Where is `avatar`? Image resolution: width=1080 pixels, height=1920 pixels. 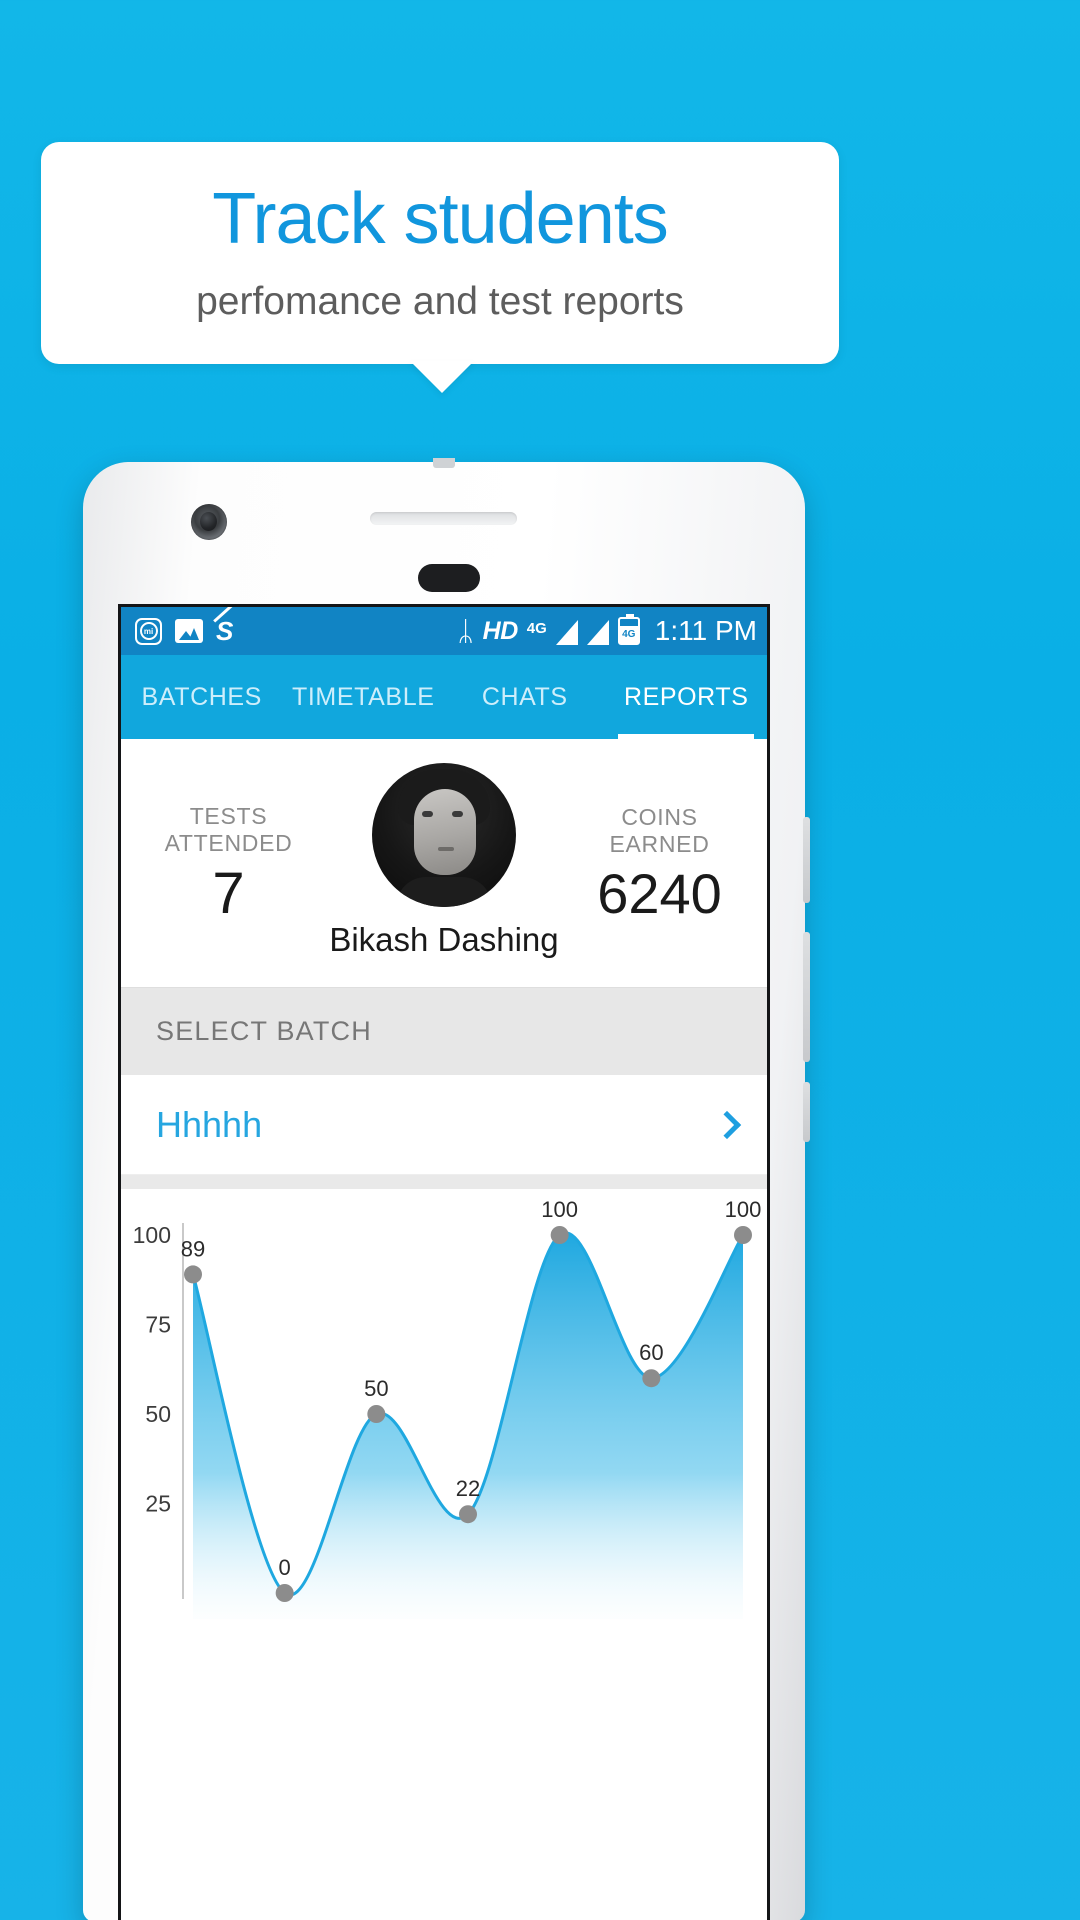
avatar is located at coordinates (444, 835).